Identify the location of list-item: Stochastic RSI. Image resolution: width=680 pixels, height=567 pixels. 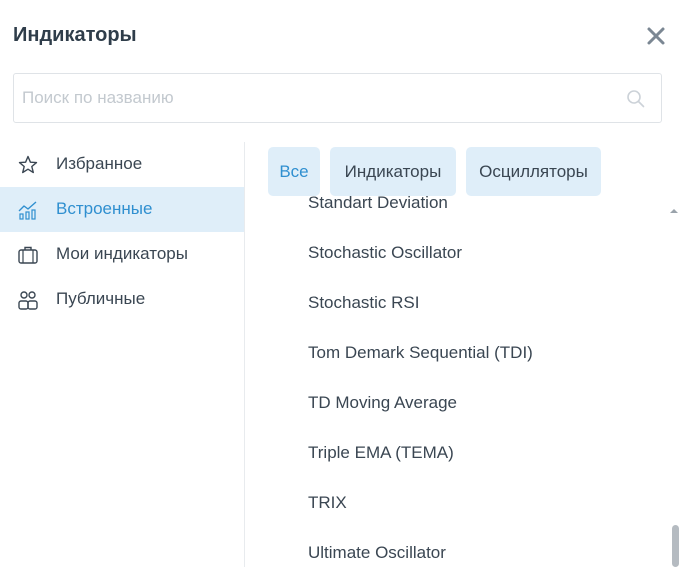
(364, 303).